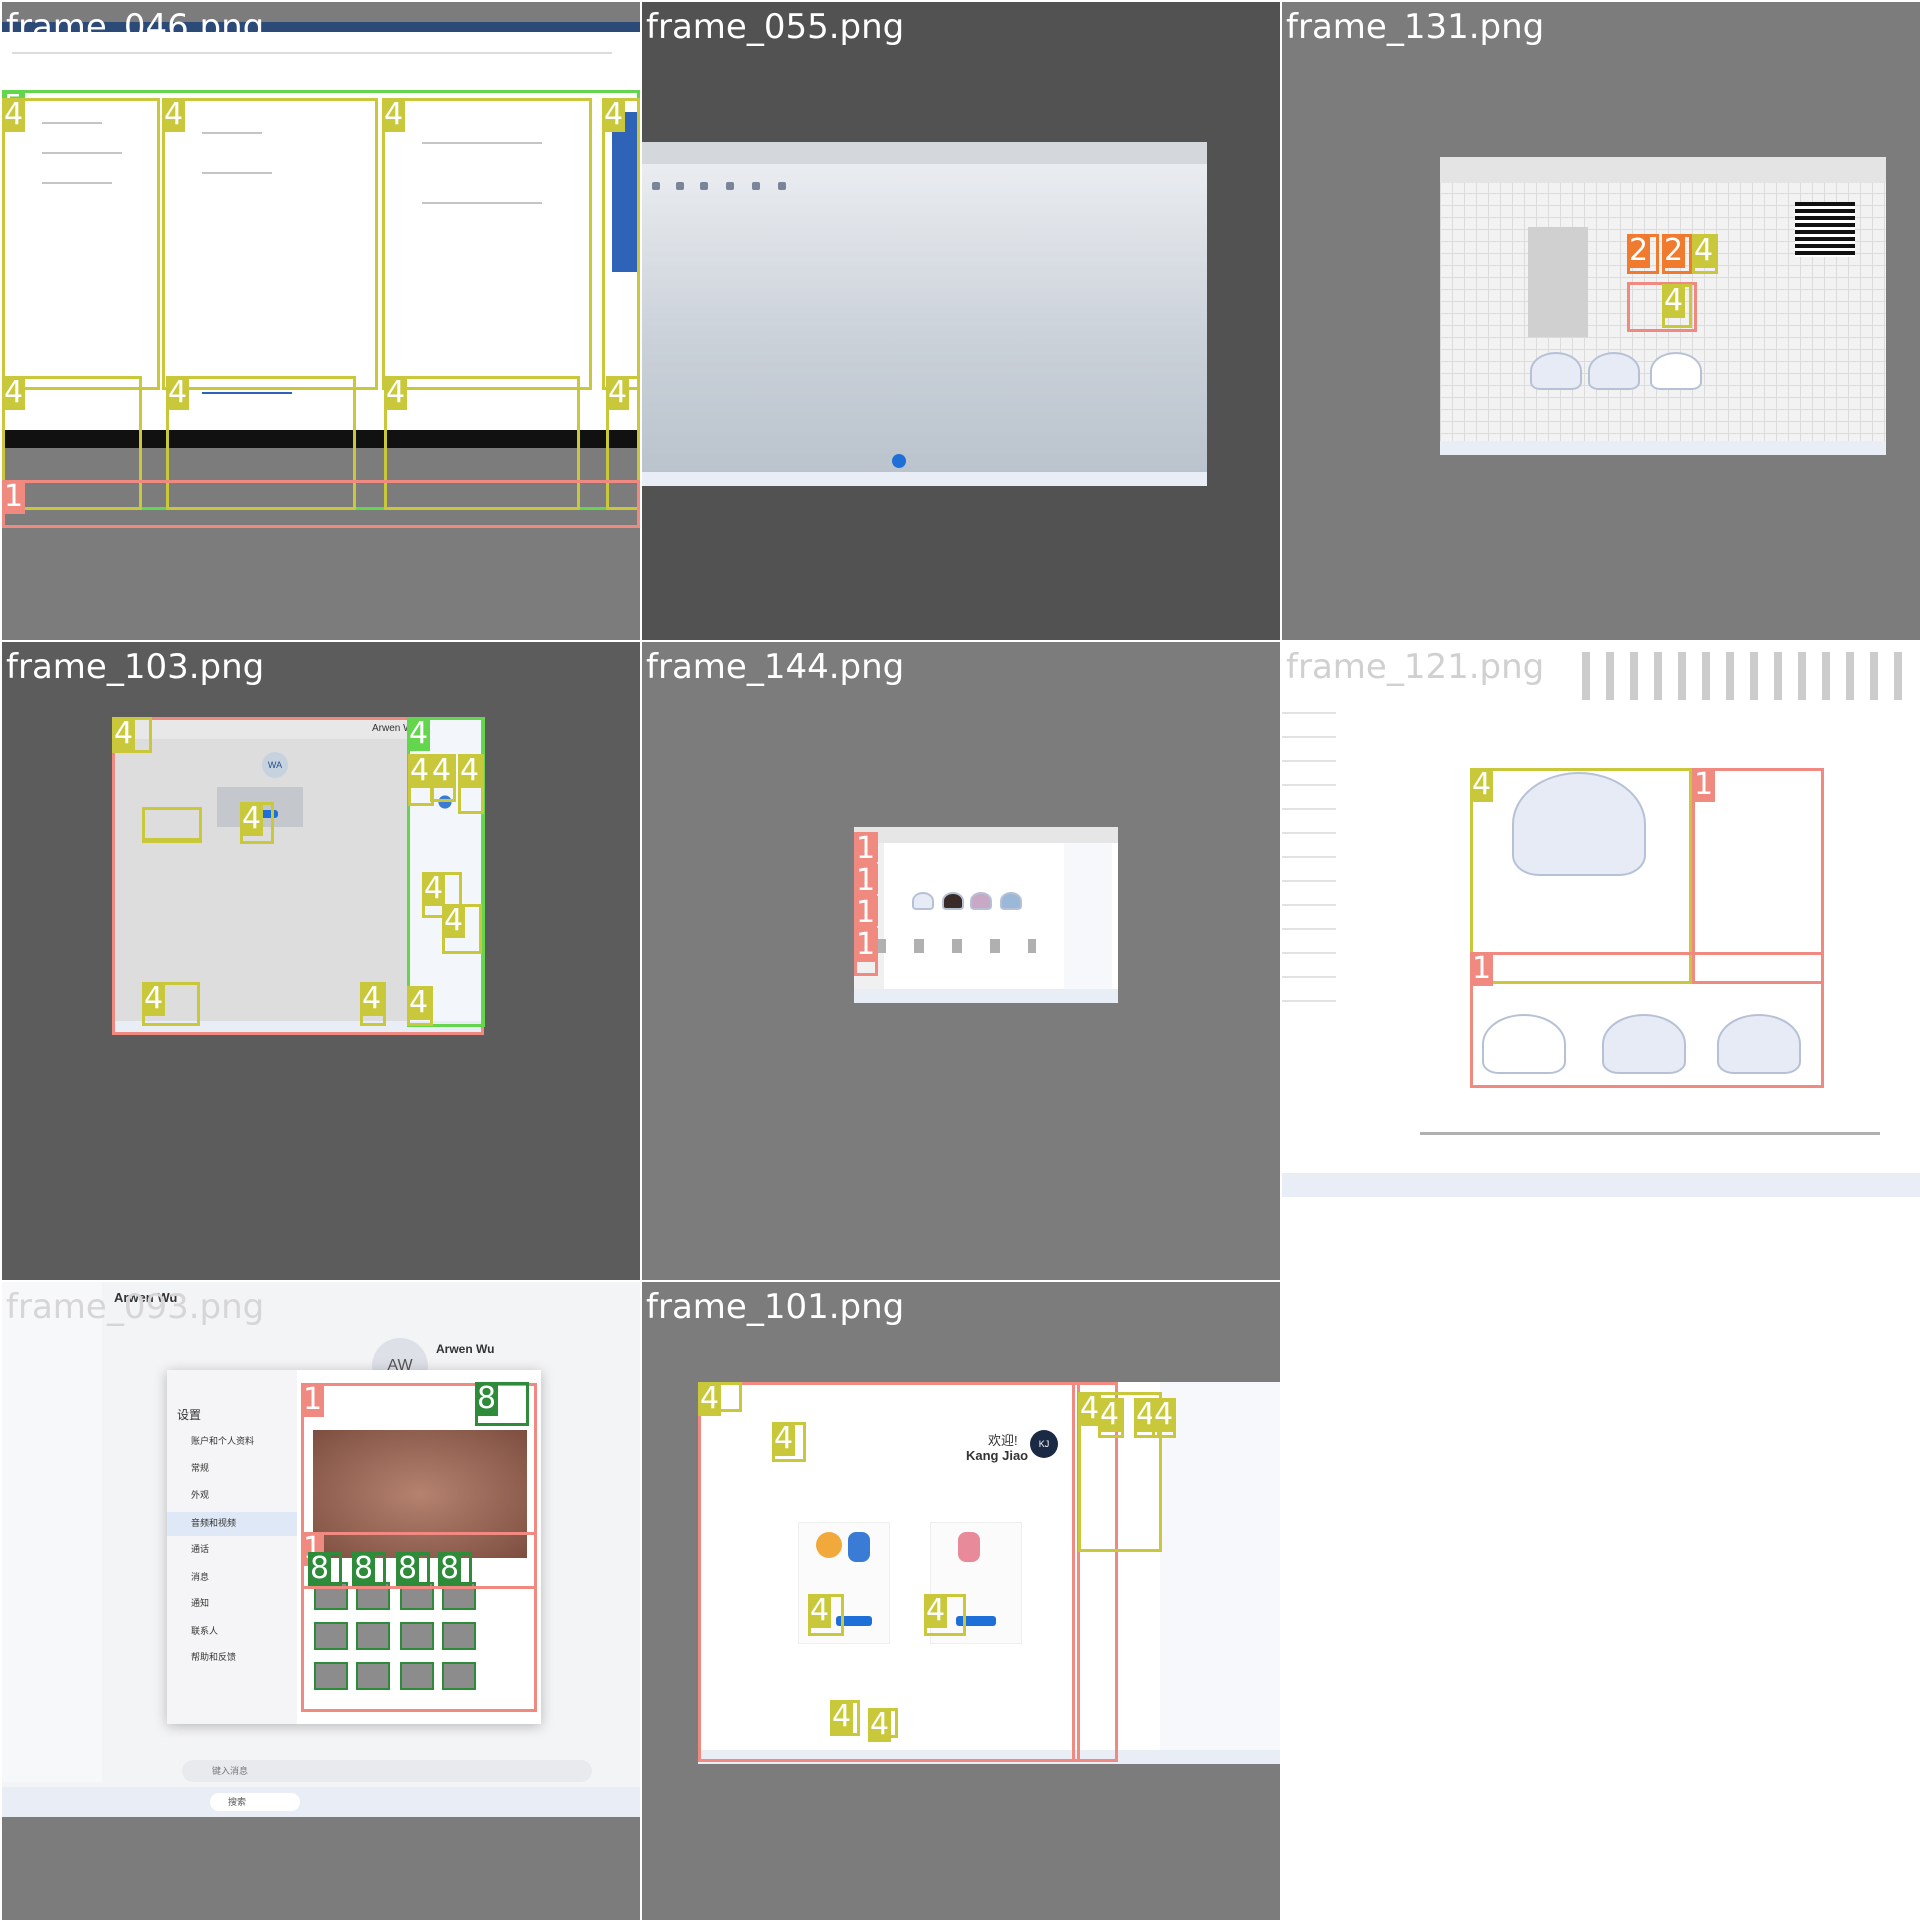 The height and width of the screenshot is (1920, 1920). What do you see at coordinates (213, 1522) in the screenshot?
I see `menu-item: 音频和视频` at bounding box center [213, 1522].